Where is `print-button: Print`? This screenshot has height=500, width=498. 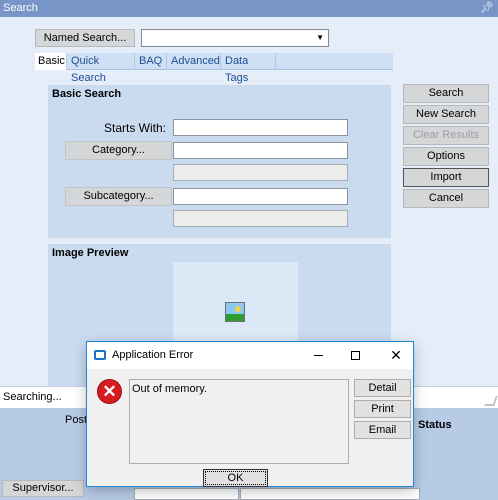
print-button: Print is located at coordinates (382, 409).